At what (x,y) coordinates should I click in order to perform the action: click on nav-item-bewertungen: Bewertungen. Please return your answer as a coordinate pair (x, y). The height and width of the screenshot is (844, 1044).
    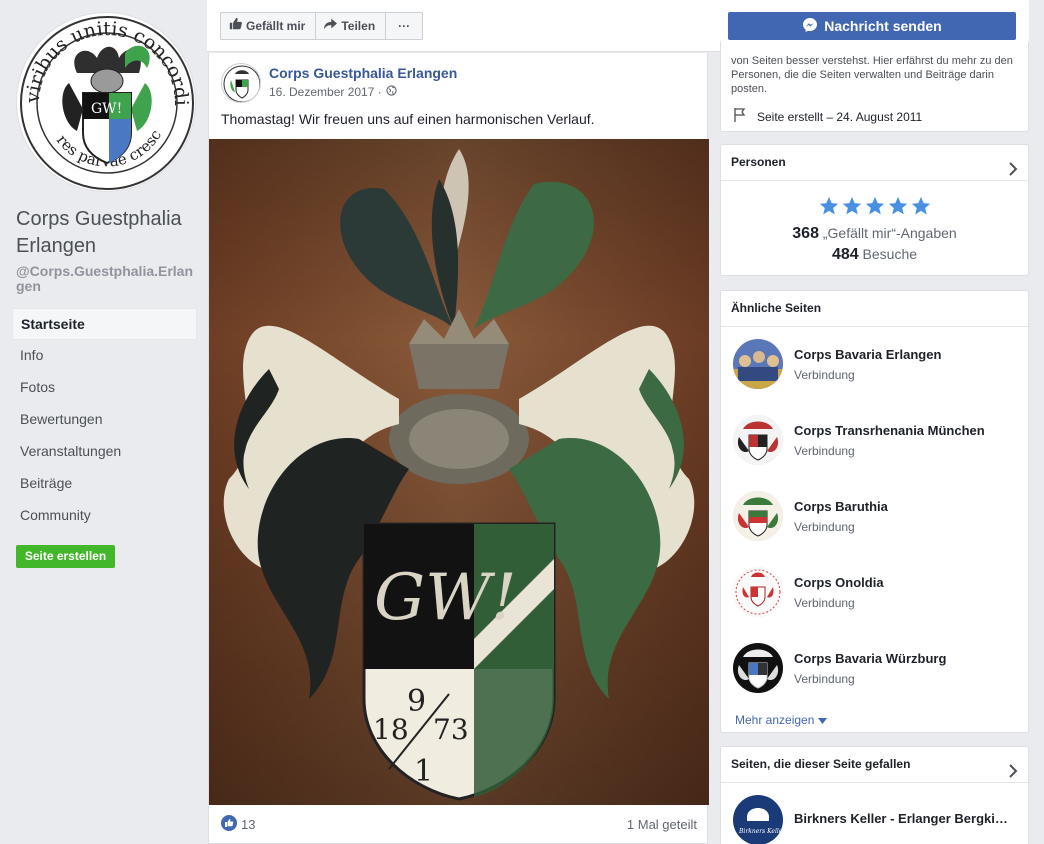
    Looking at the image, I should click on (104, 420).